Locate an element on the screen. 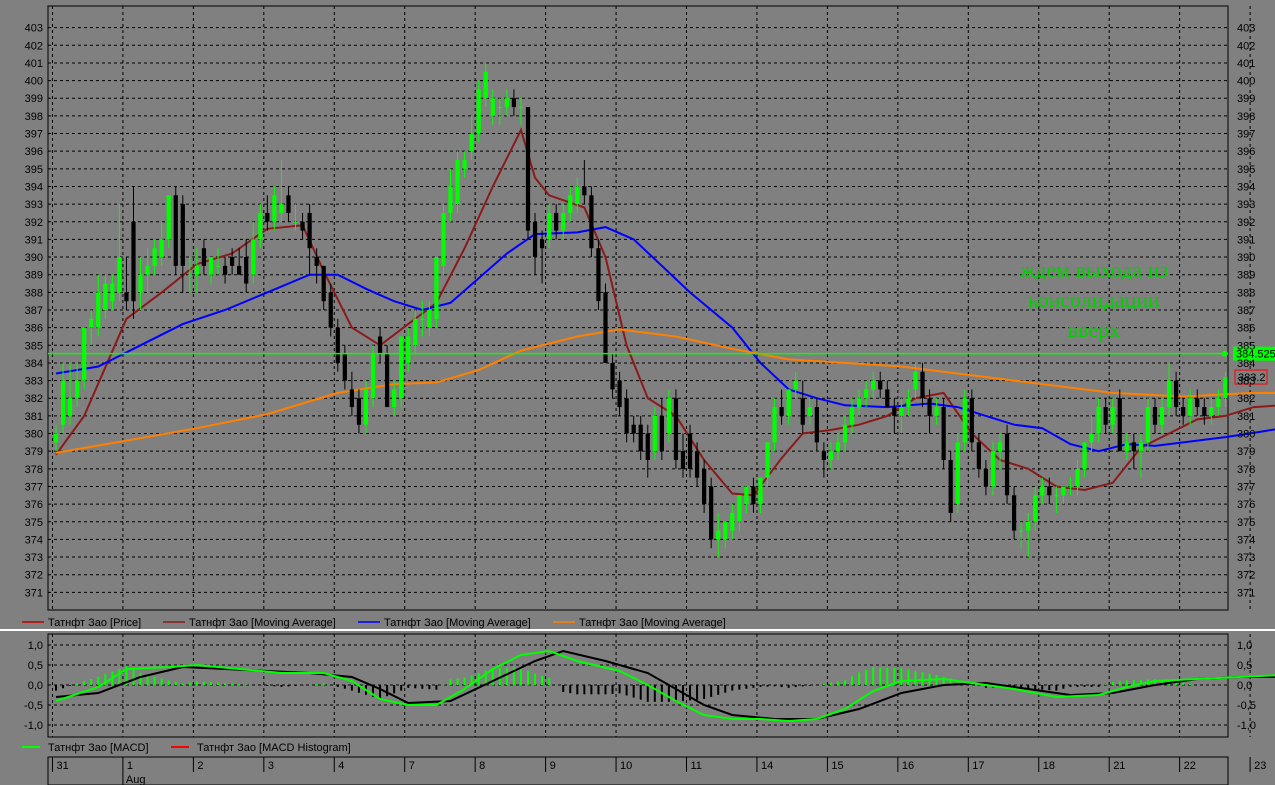 The height and width of the screenshot is (785, 1275). price-tick-label-left: 386 is located at coordinates (34, 329).